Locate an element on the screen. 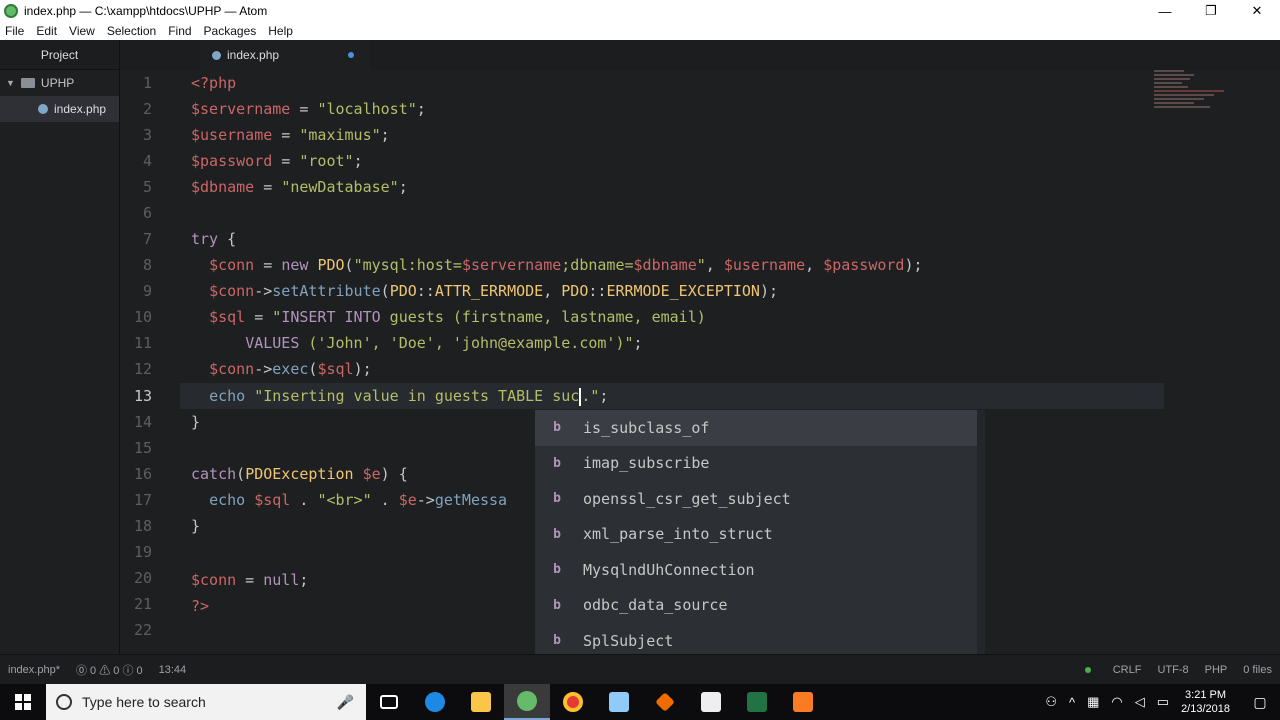 This screenshot has height=720, width=1280. notification-icon: ▢ is located at coordinates (1260, 702).